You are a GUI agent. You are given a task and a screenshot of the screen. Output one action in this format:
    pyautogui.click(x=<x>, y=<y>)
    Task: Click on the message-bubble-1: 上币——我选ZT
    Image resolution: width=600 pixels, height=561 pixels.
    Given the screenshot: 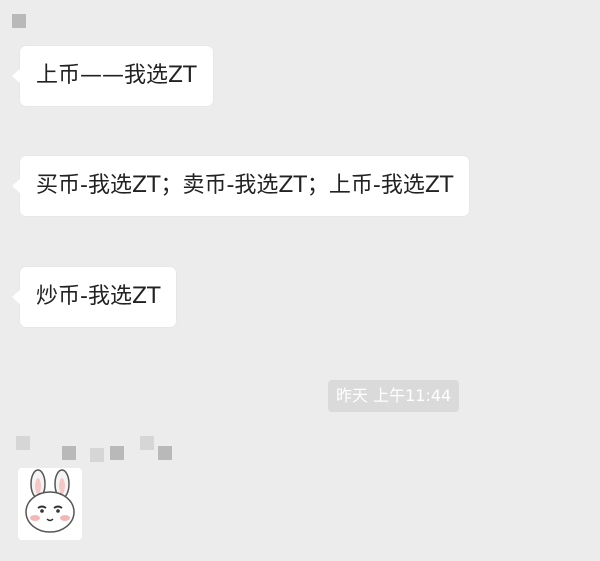 What is the action you would take?
    pyautogui.click(x=112, y=76)
    